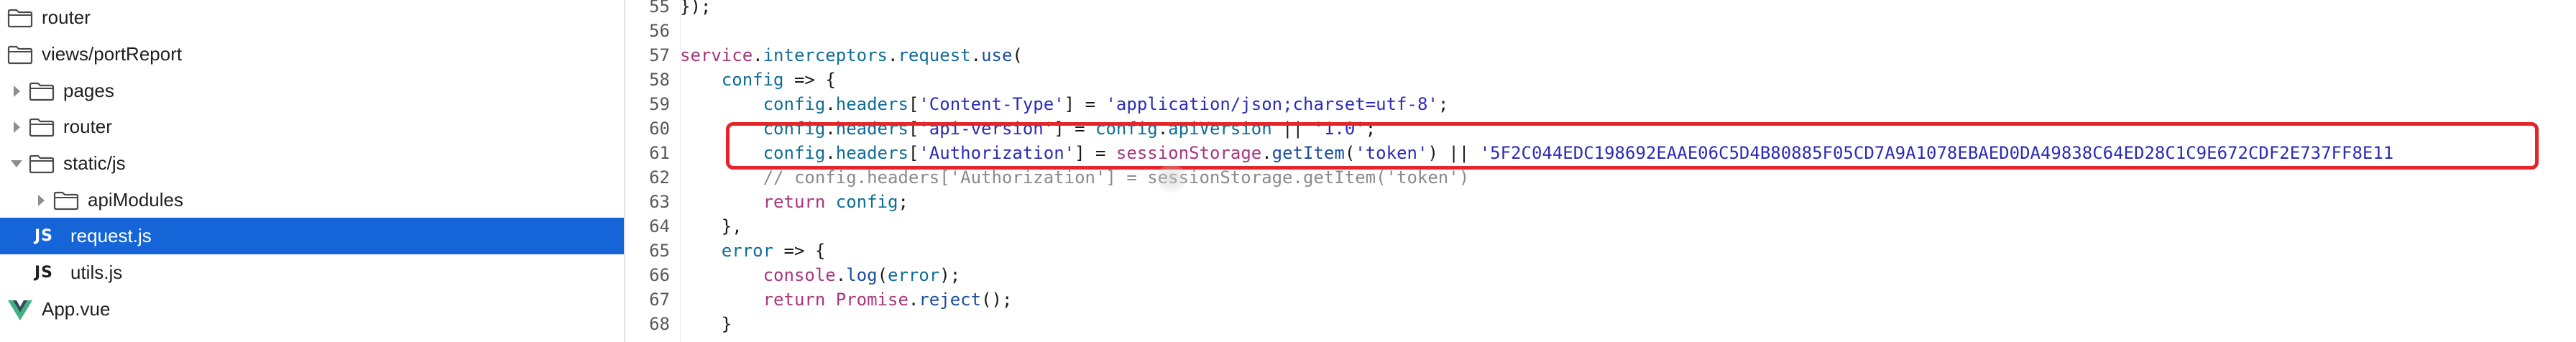 Image resolution: width=2576 pixels, height=342 pixels. I want to click on line-number: 67, so click(659, 300).